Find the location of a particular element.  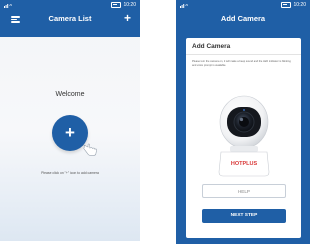

page-title: Add Camera is located at coordinates (243, 18).